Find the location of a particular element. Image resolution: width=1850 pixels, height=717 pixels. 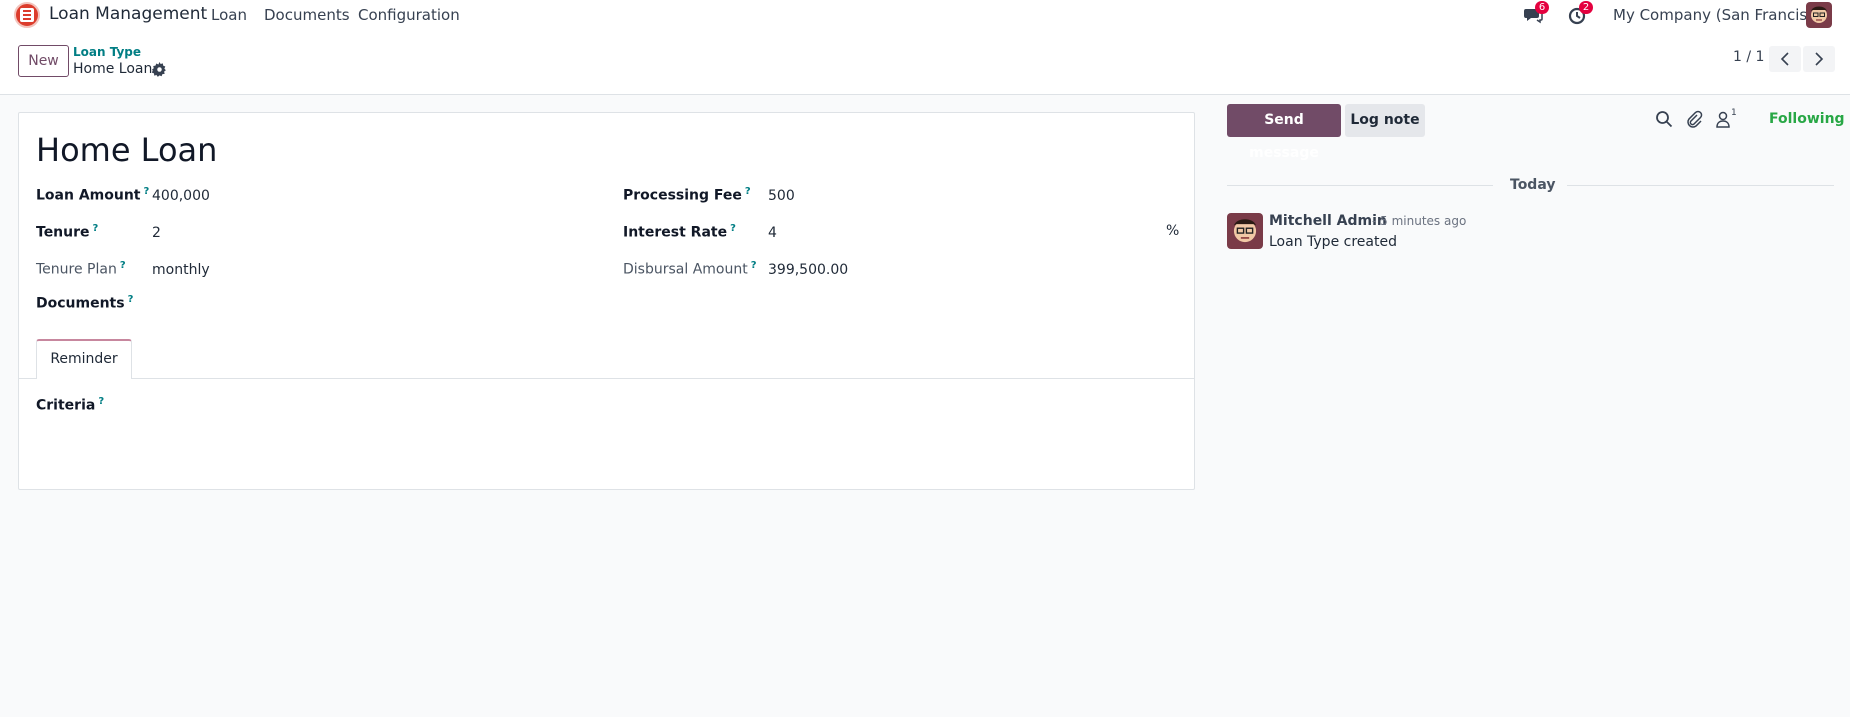

interest-rate-label-text: Interest Rate is located at coordinates (675, 232).